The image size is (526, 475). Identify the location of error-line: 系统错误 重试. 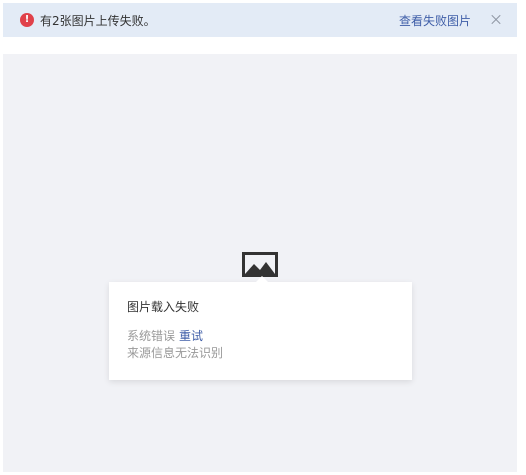
(260, 336).